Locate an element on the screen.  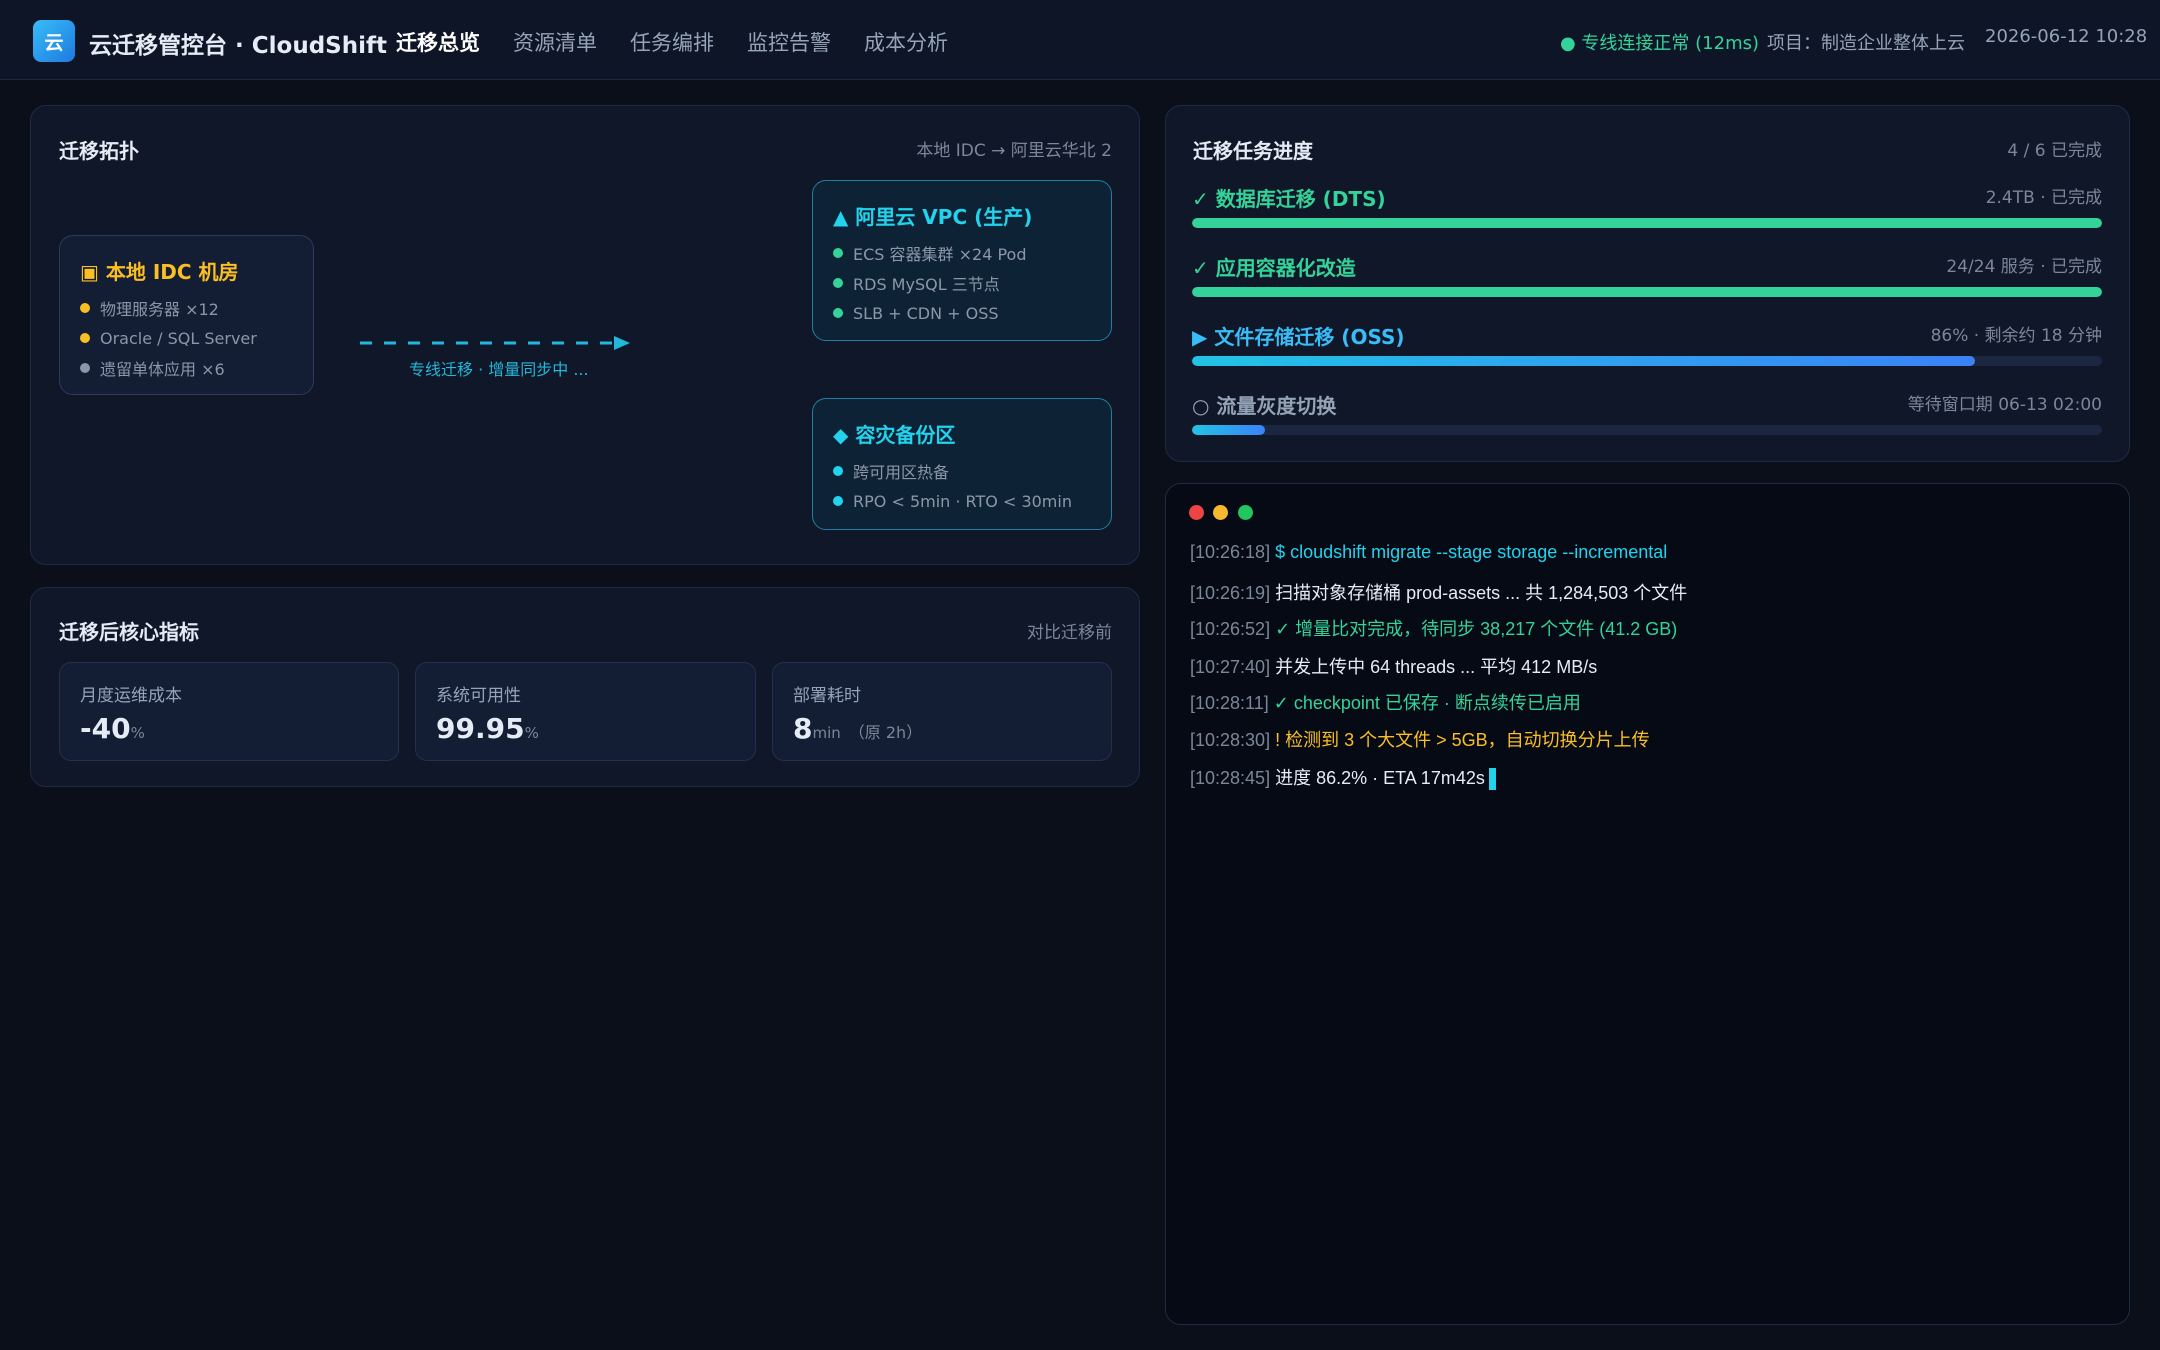
nav-cost: 成本分析 is located at coordinates (906, 42).